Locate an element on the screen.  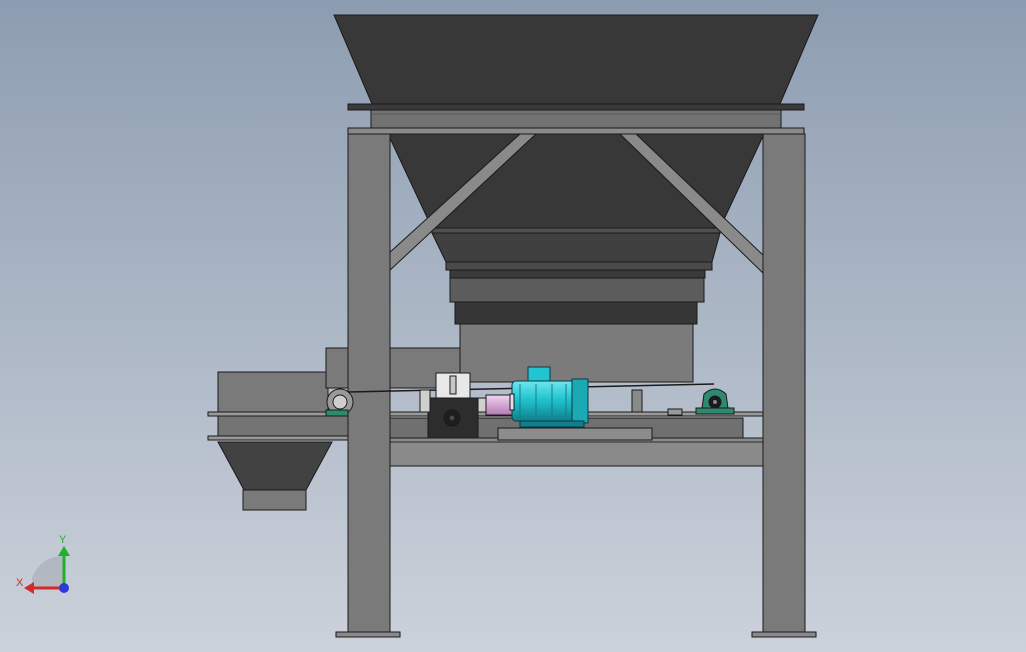
upper-hopper is located at coordinates (576, 71).